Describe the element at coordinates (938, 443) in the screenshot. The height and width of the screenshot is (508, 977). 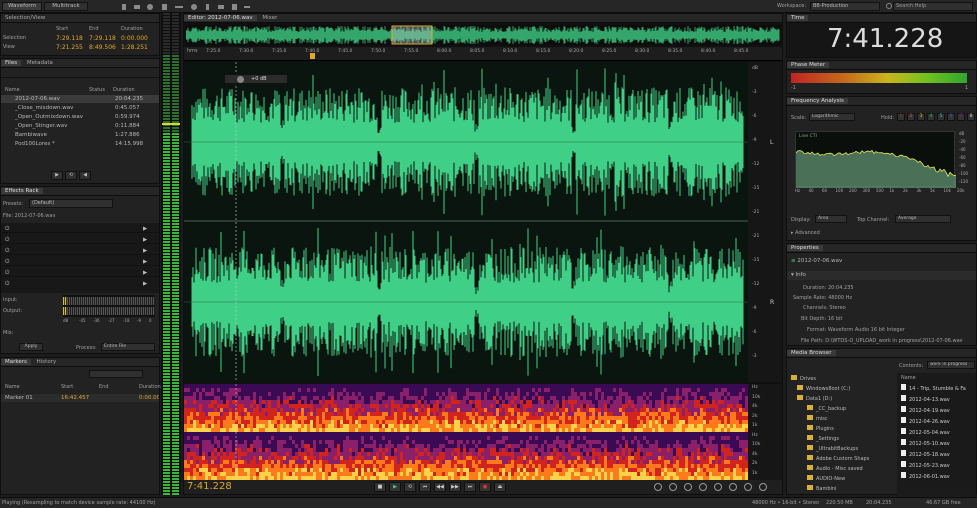
I see `media-file-item: 2012-05-10.wav` at that location.